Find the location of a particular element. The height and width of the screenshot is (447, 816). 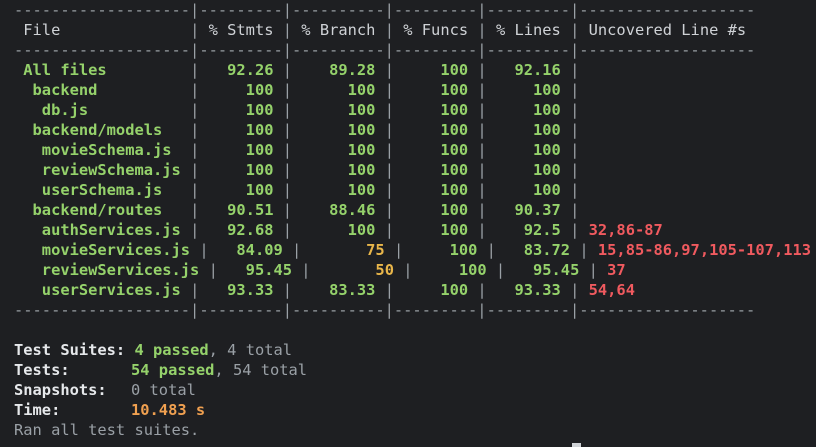

cell: backend is located at coordinates (102, 90).